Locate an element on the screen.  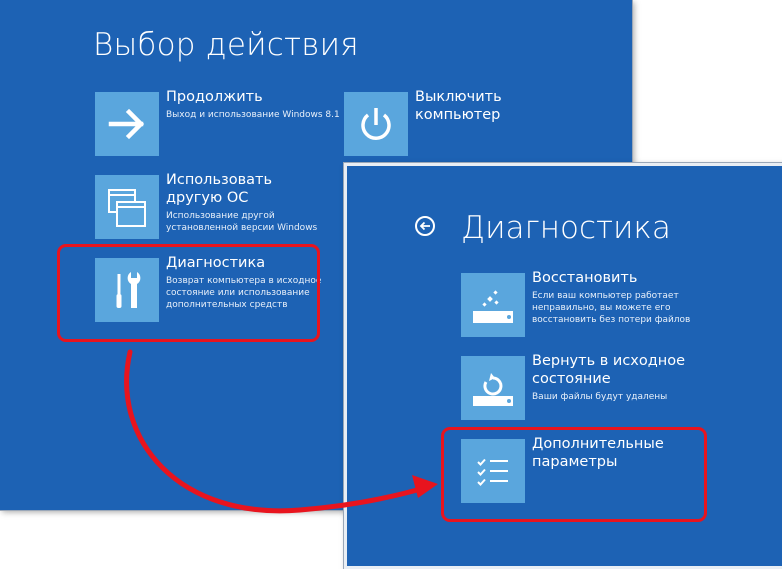
tile-label: Восстановить is located at coordinates (585, 278).